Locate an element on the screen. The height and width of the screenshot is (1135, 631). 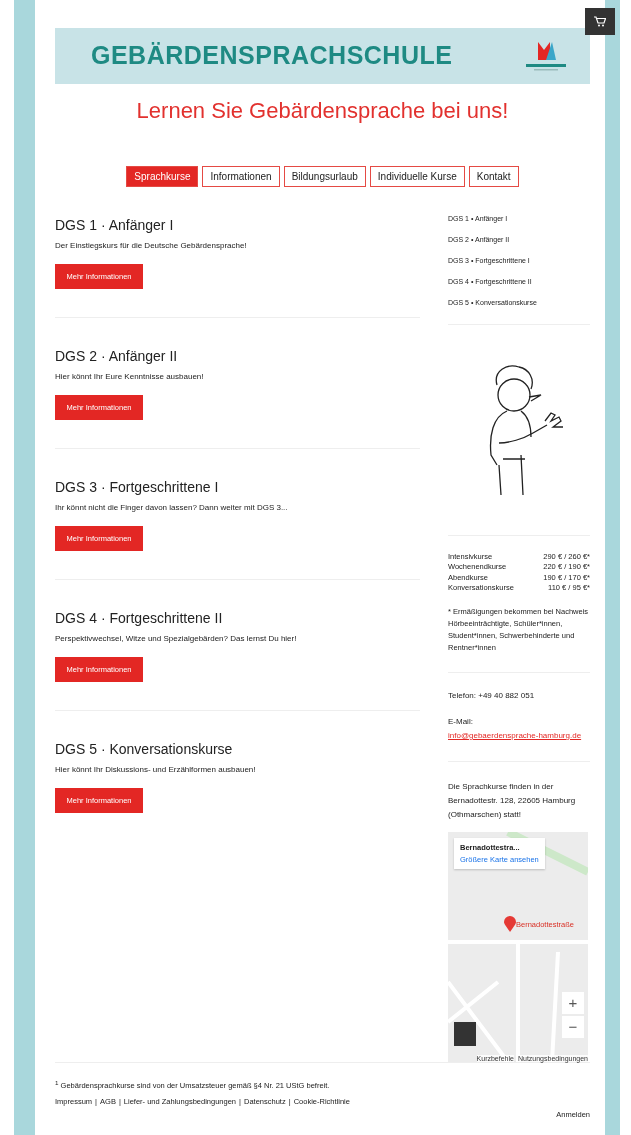
phone-number: Telefon: +49 40 882 051 is located at coordinates (492, 695).